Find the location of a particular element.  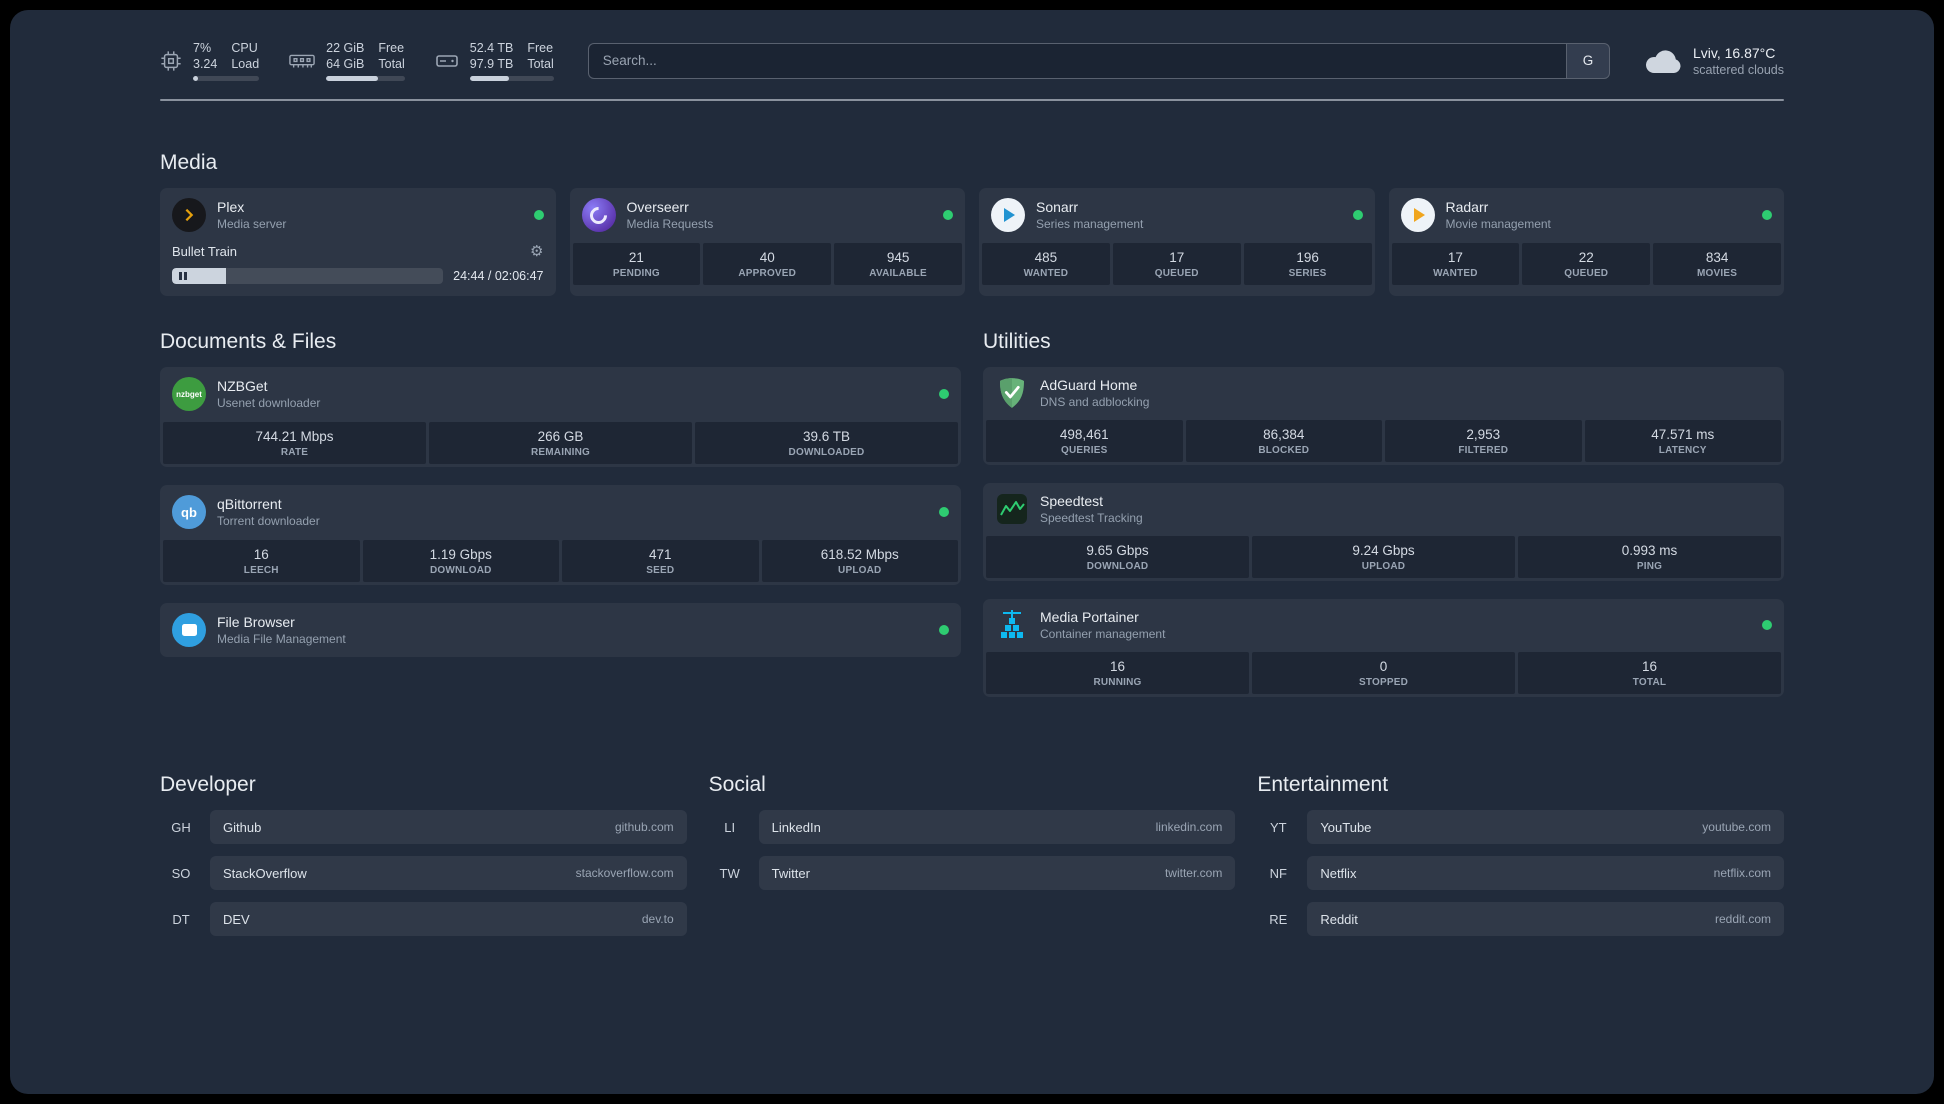

social-group-title: Social is located at coordinates (737, 784).